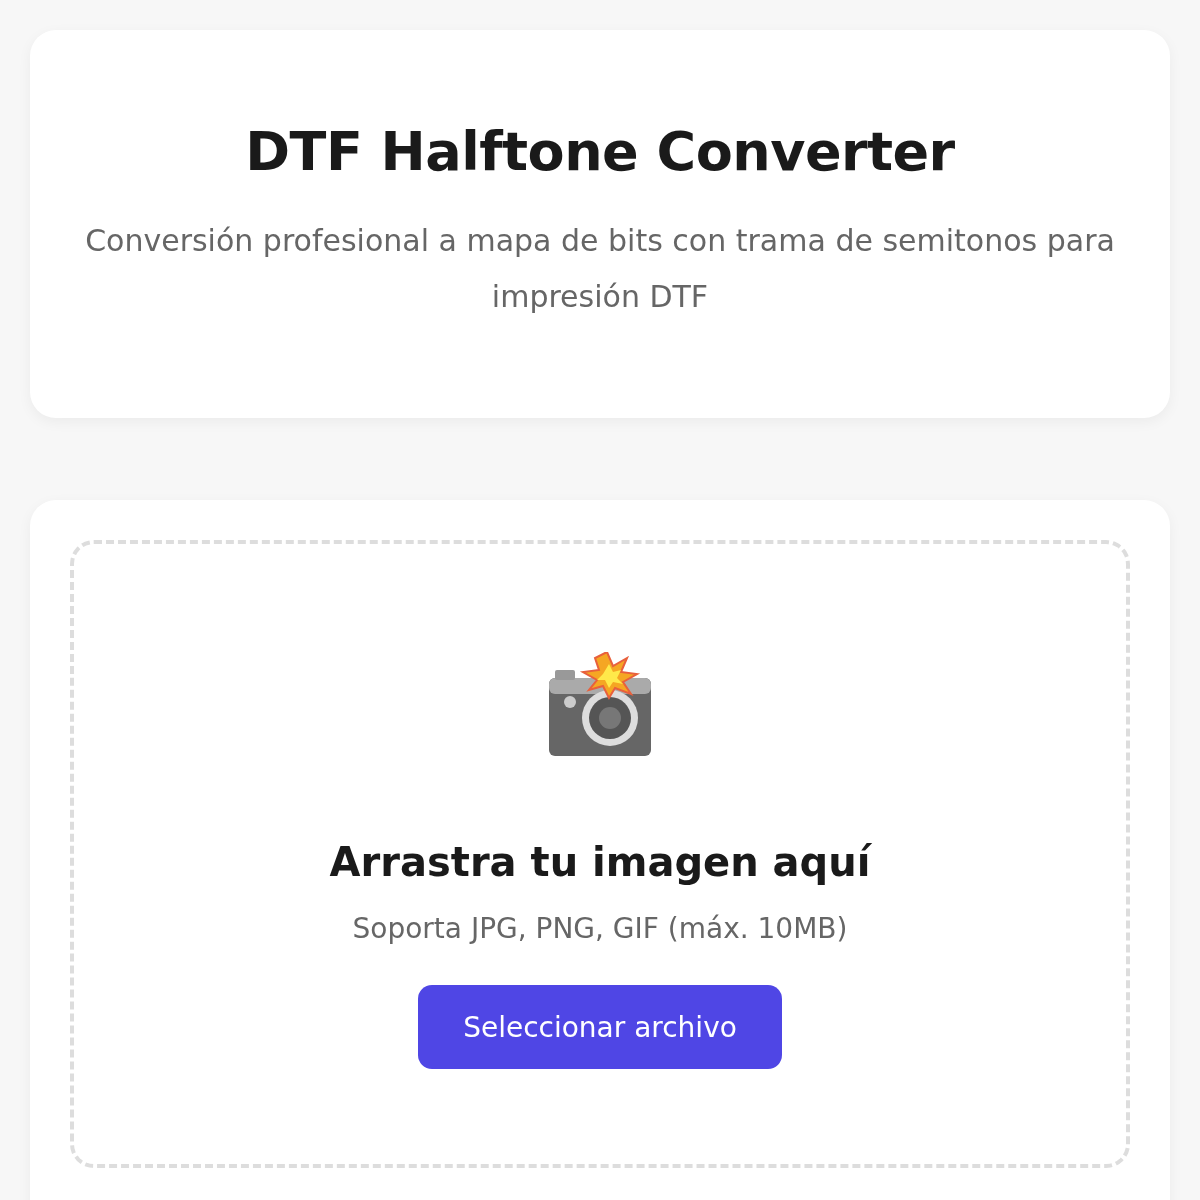 The width and height of the screenshot is (1200, 1200). What do you see at coordinates (600, 152) in the screenshot?
I see `page-title: DTF Halftone Converter` at bounding box center [600, 152].